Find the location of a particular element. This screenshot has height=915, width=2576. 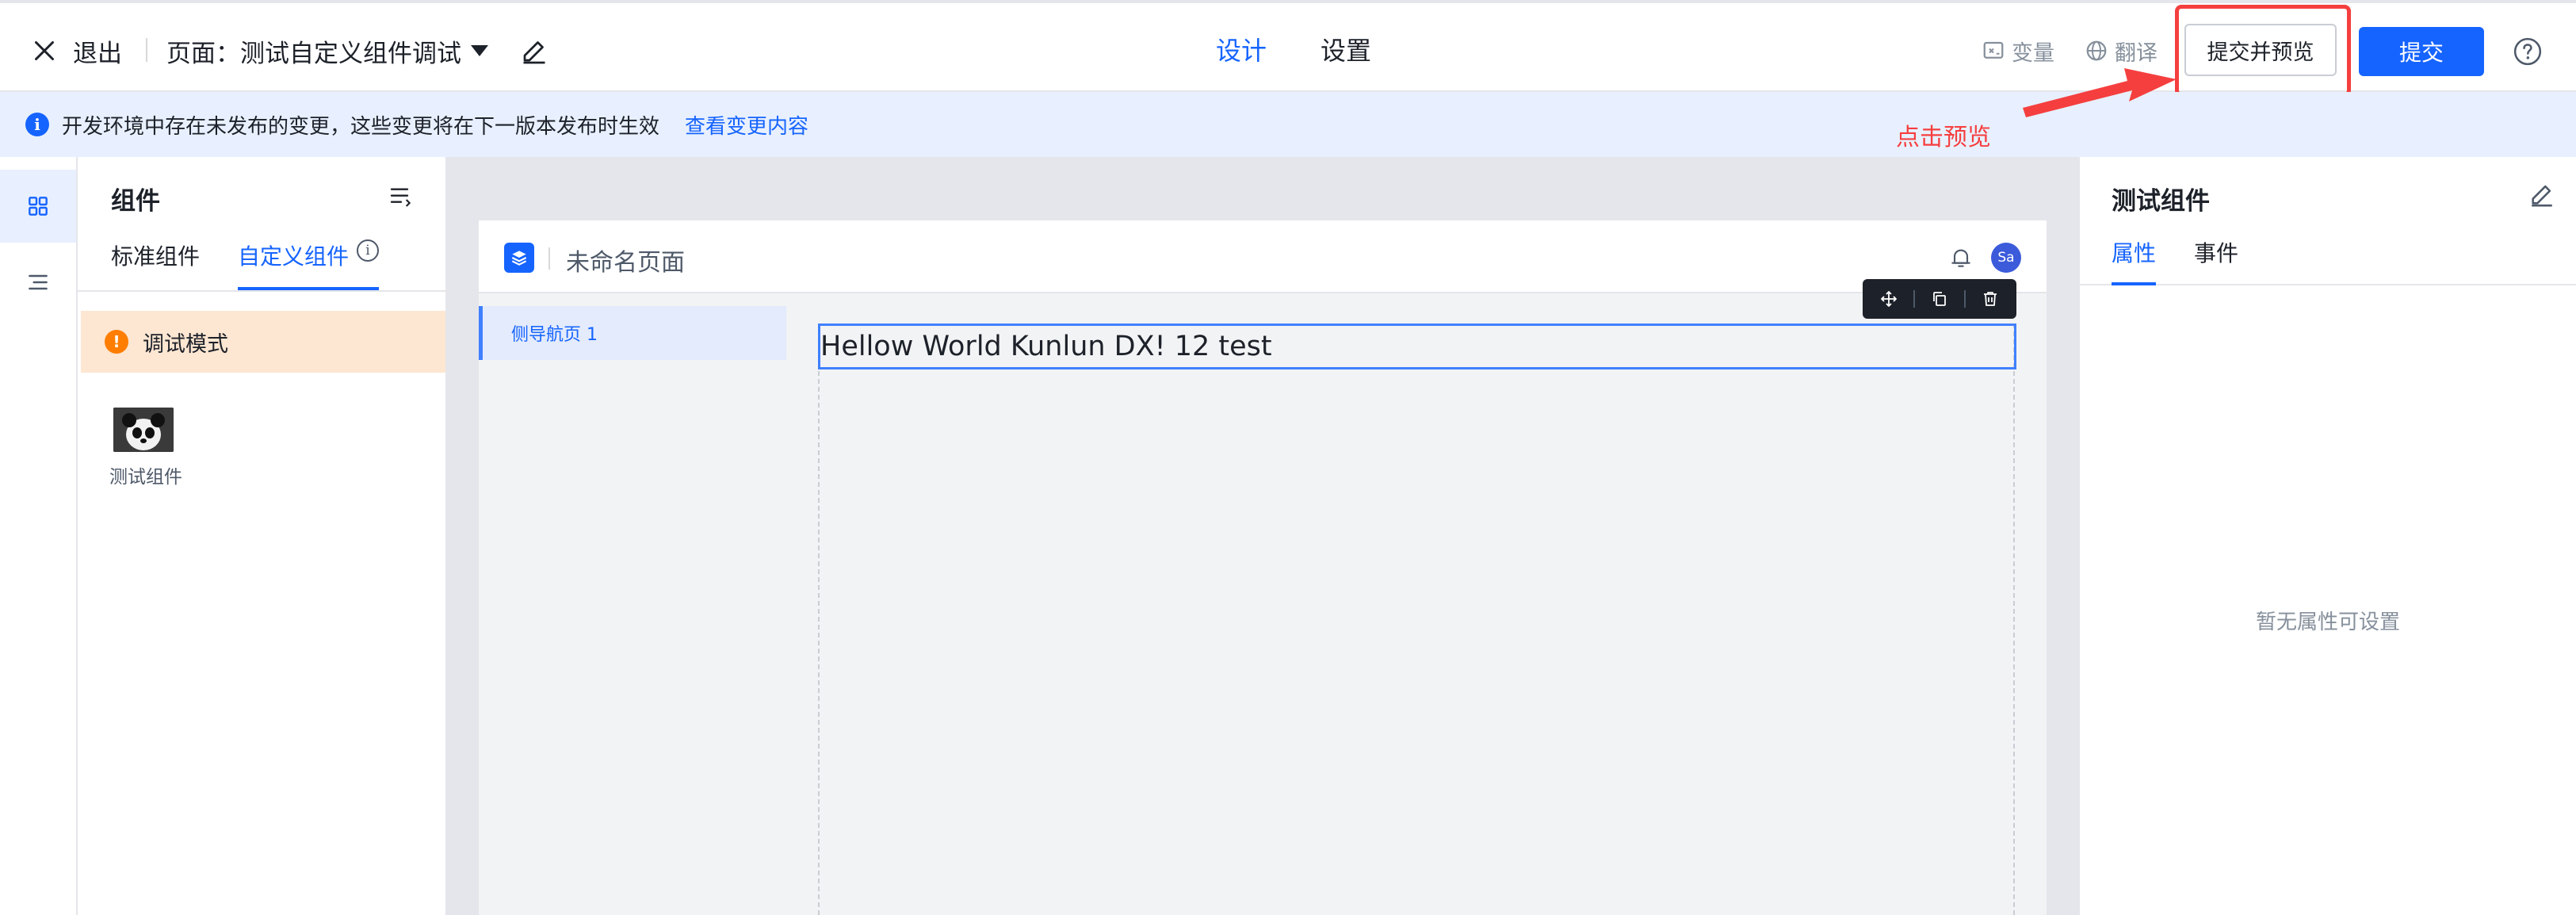

tab-label: 自定义组件 is located at coordinates (294, 256).